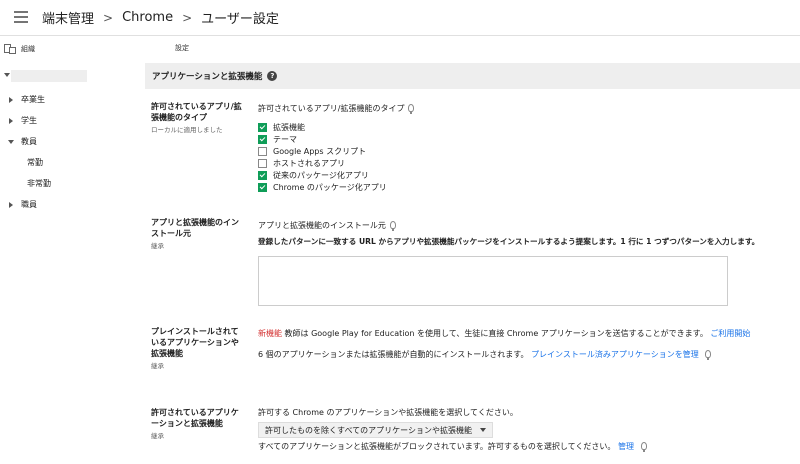  I want to click on top-bar: 端末管理 > Chrome > ユーザー設定, so click(400, 18).